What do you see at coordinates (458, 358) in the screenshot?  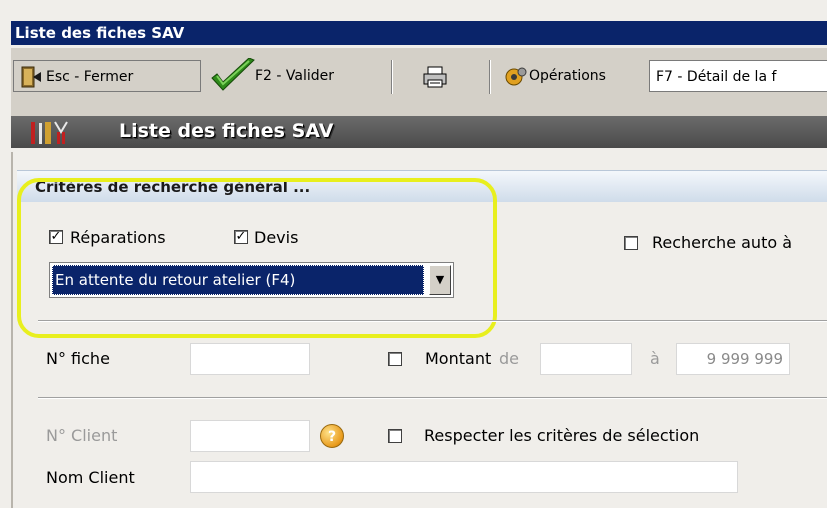 I see `montant-label: Montant` at bounding box center [458, 358].